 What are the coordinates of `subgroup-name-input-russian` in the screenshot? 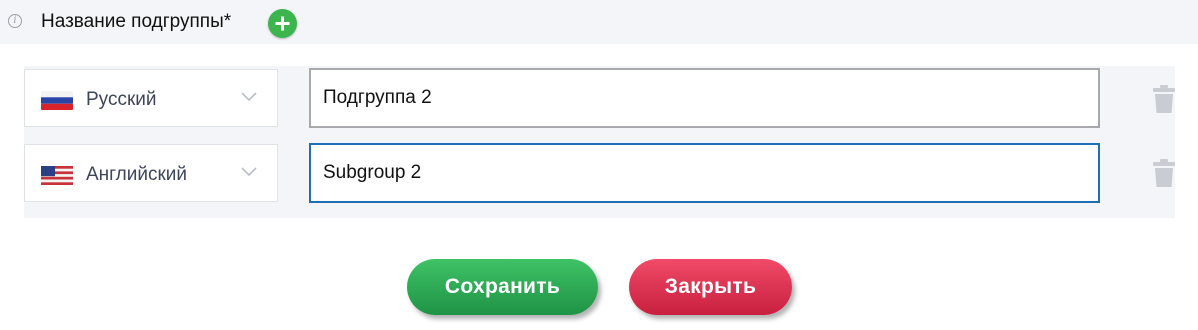 It's located at (704, 98).